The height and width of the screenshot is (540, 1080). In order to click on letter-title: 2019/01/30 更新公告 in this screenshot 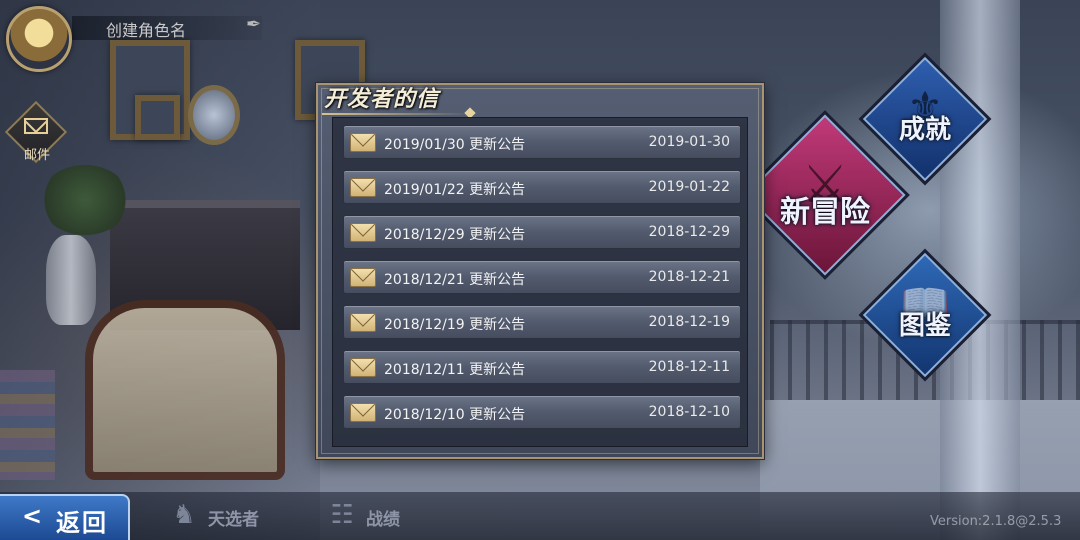, I will do `click(455, 145)`.